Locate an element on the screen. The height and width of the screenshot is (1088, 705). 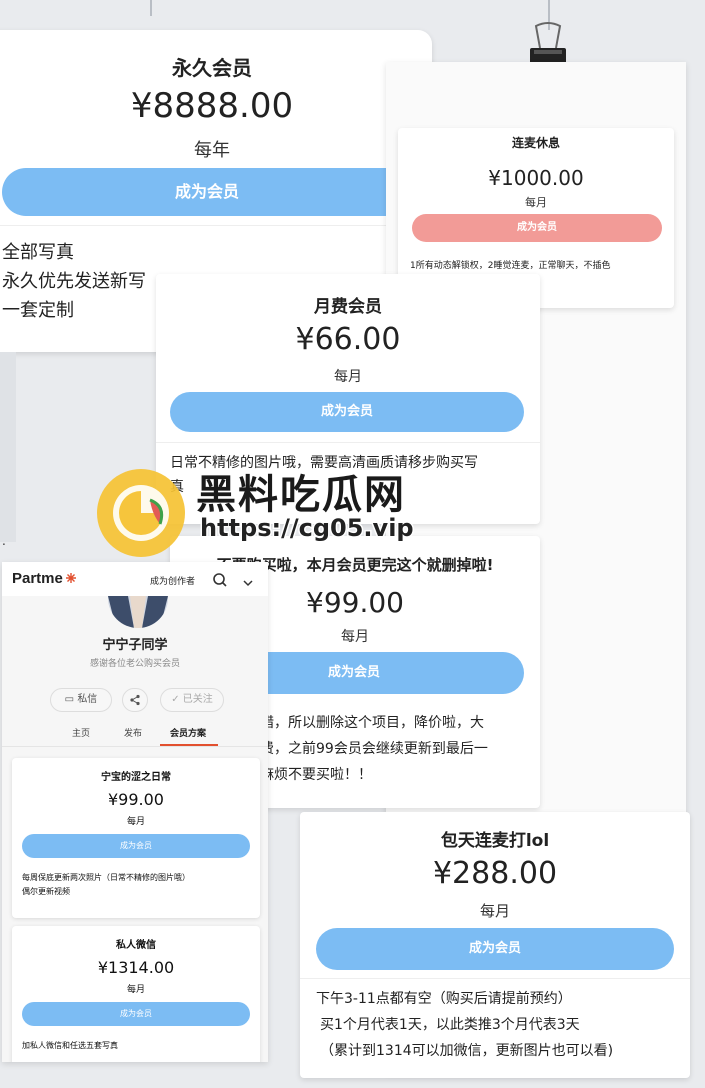
plan-title: 连麦休息 is located at coordinates (535, 143).